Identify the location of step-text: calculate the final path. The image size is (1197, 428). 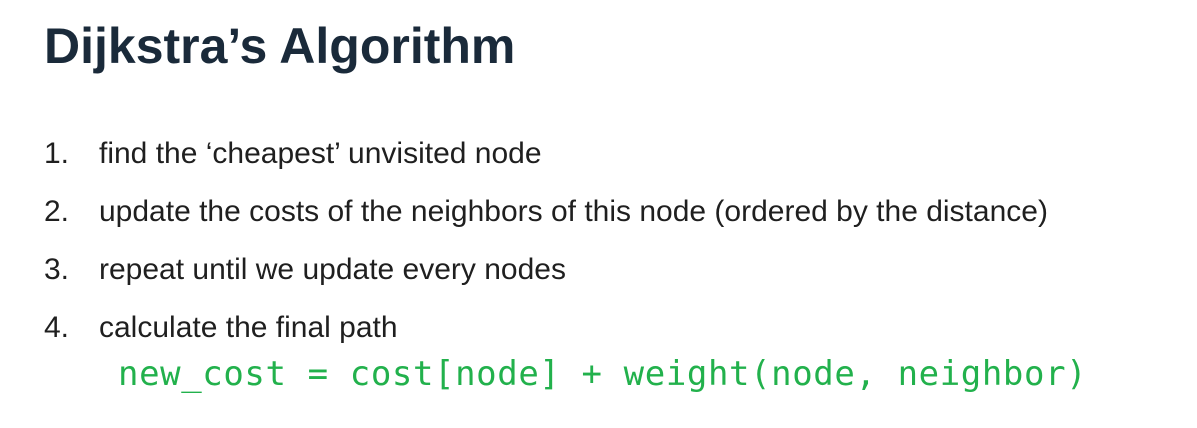
(248, 327).